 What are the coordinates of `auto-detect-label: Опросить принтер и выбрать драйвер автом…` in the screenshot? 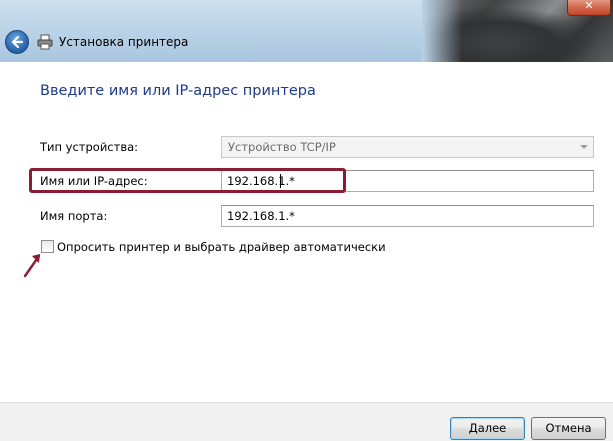 It's located at (221, 247).